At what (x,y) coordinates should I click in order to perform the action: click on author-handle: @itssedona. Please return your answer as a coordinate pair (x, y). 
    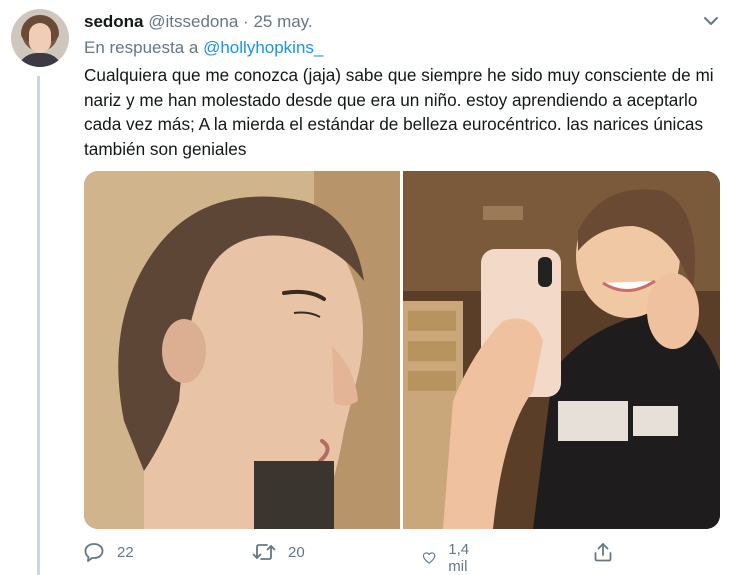
    Looking at the image, I should click on (193, 21).